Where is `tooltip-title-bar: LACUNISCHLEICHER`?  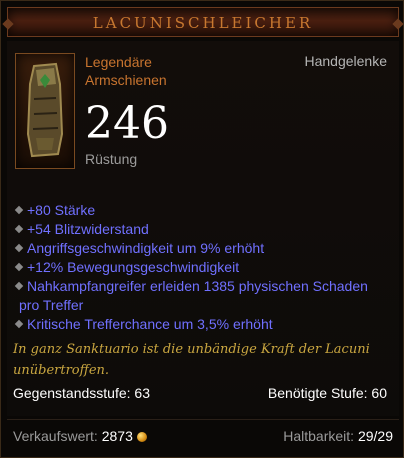
tooltip-title-bar: LACUNISCHLEICHER is located at coordinates (203, 22).